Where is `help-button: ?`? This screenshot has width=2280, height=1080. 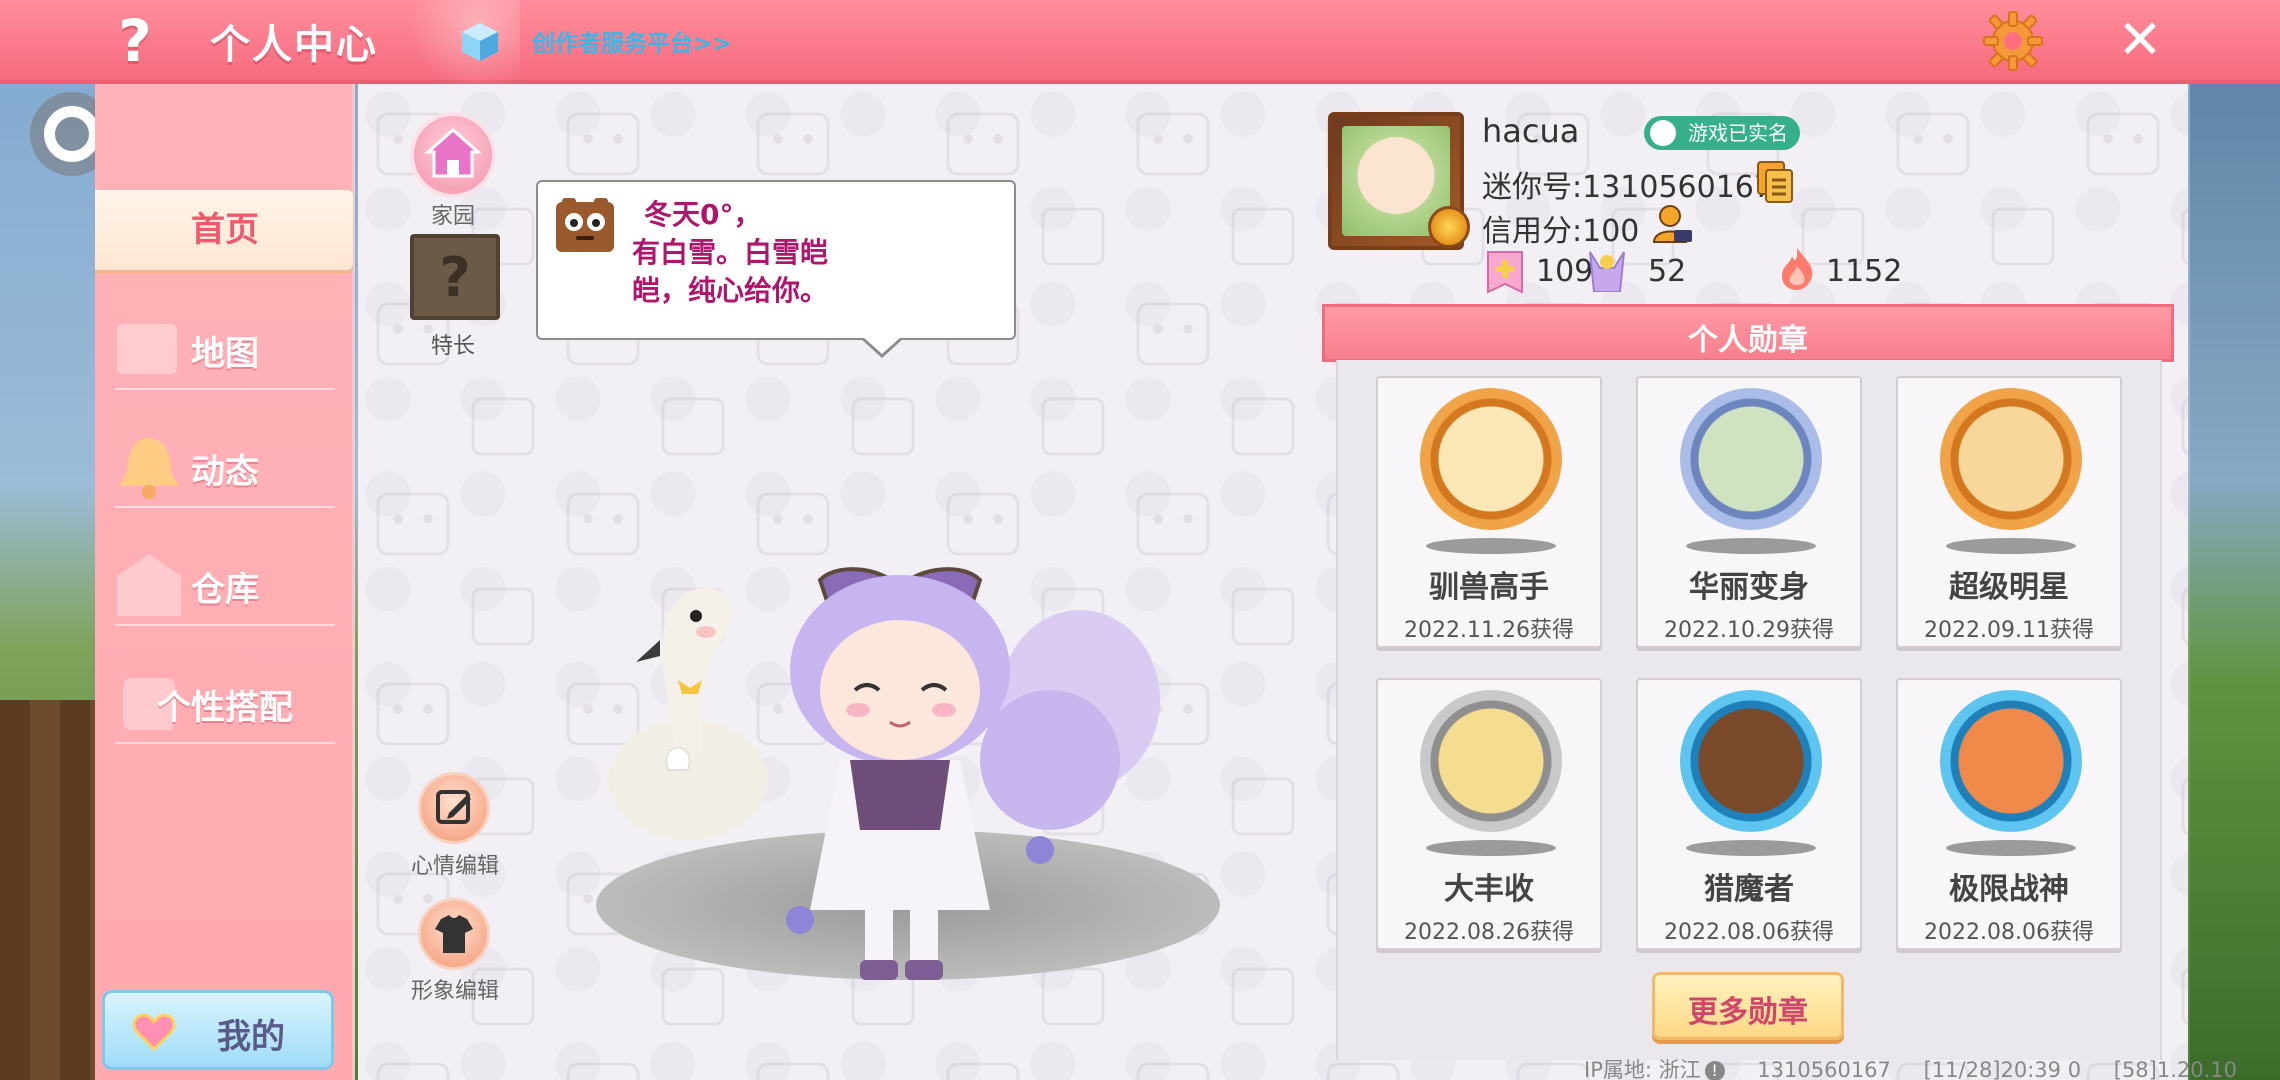
help-button: ? is located at coordinates (135, 41).